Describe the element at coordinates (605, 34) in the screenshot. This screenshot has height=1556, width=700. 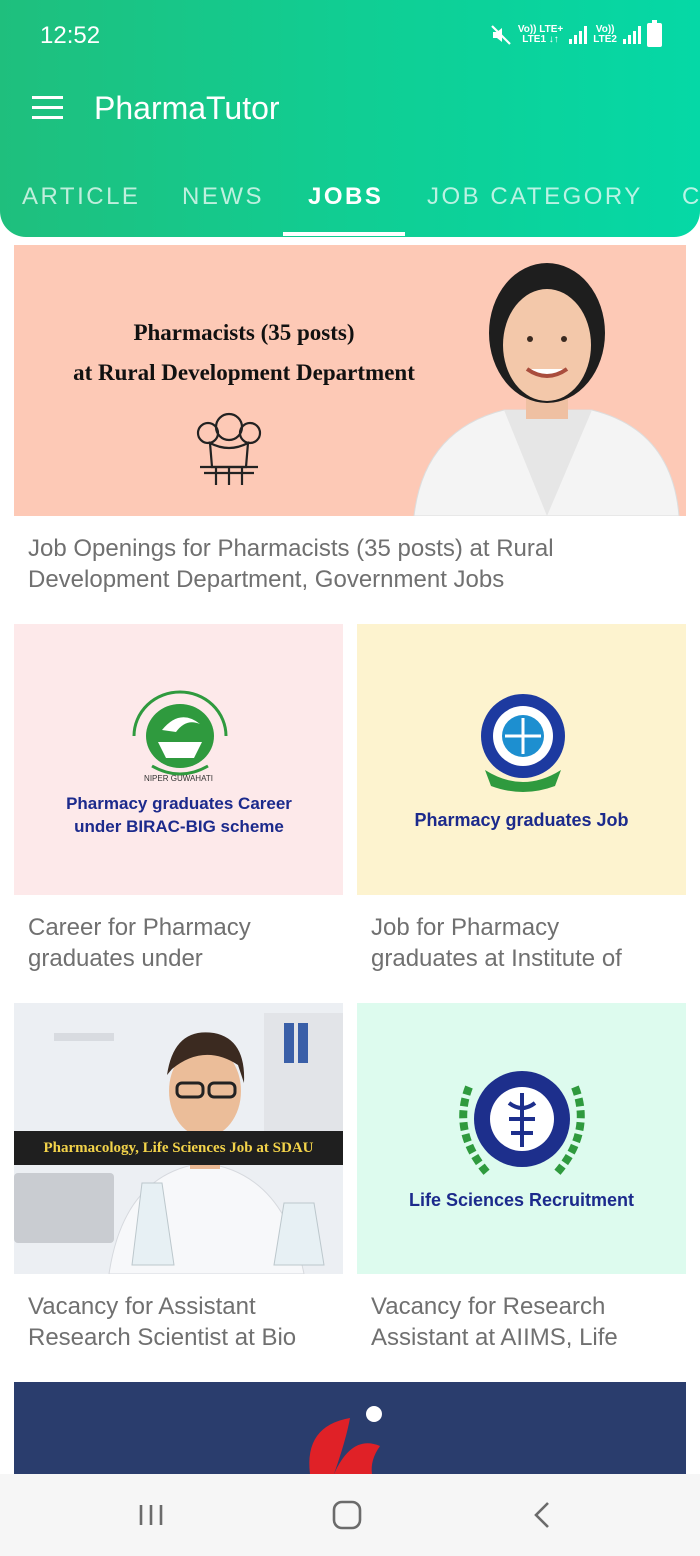
I see `sim2-network-label: Vo)) LTE2` at that location.